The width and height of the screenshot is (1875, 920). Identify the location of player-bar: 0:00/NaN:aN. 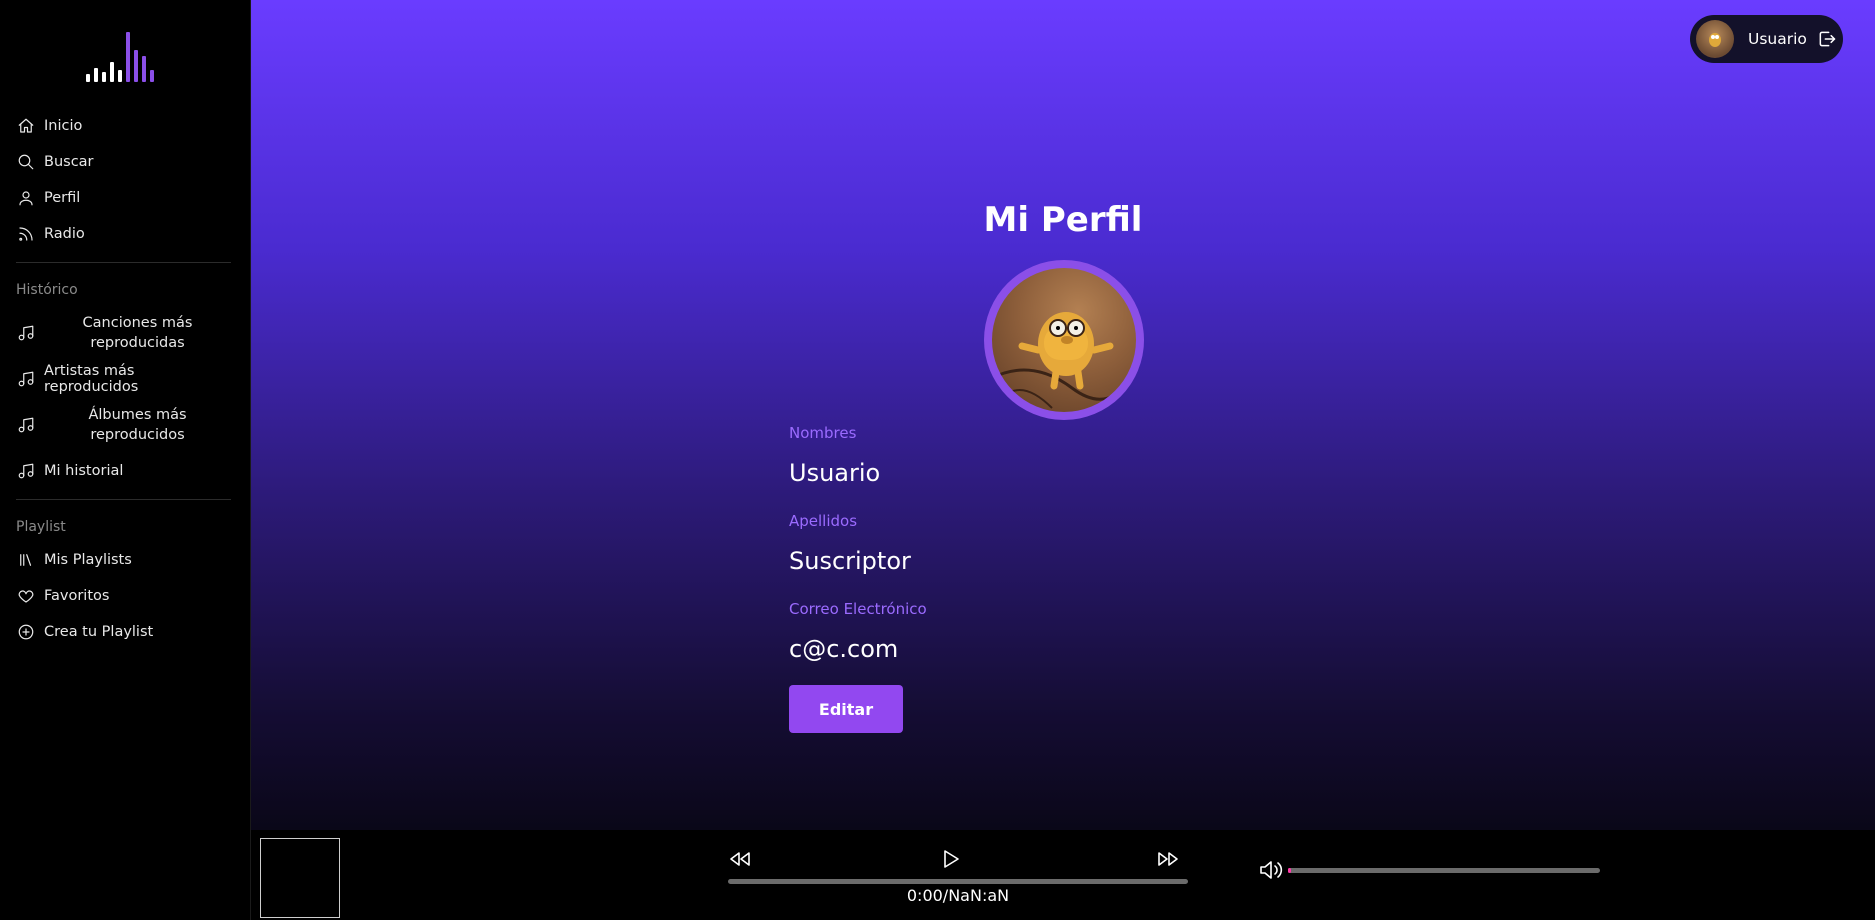
(1063, 875).